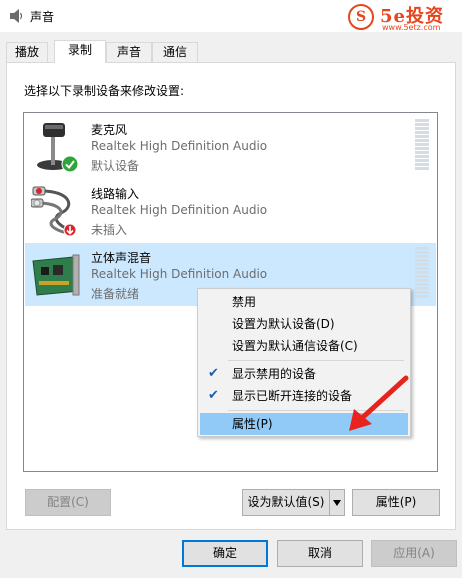 This screenshot has height=578, width=462. Describe the element at coordinates (70, 230) in the screenshot. I see `unplugged-icon` at that location.